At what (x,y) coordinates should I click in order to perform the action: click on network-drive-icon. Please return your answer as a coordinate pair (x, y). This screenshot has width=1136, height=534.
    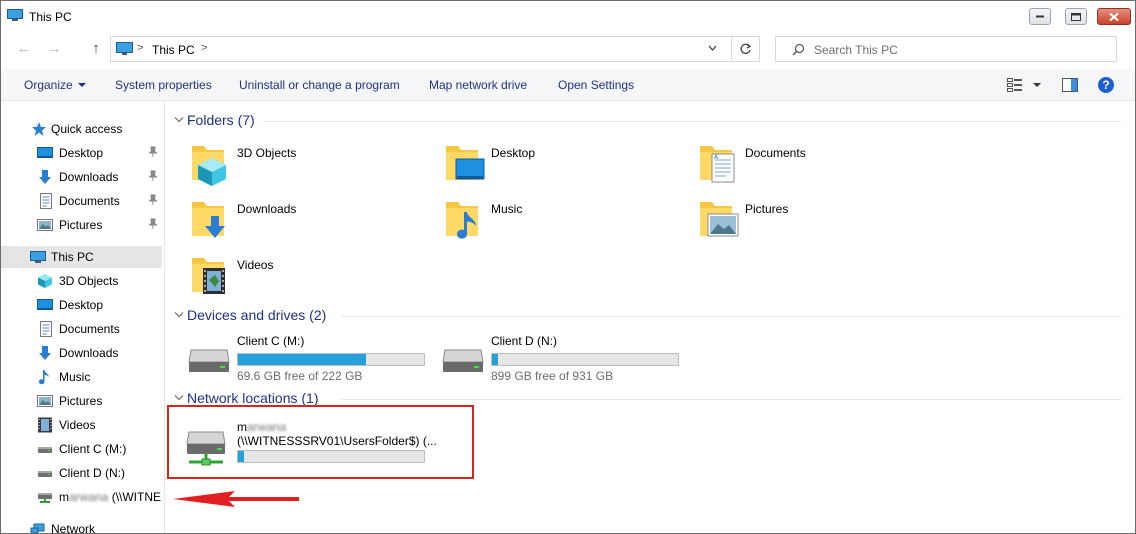
    Looking at the image, I should click on (206, 448).